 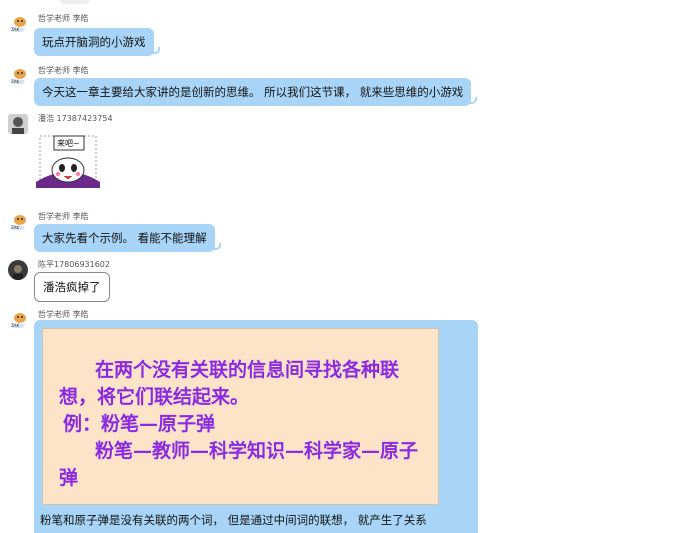 What do you see at coordinates (253, 92) in the screenshot?
I see `message-text: 今天这一章主要给大家讲的是创新的思维。 所以我们这节课， 就来些思维的小游戏` at bounding box center [253, 92].